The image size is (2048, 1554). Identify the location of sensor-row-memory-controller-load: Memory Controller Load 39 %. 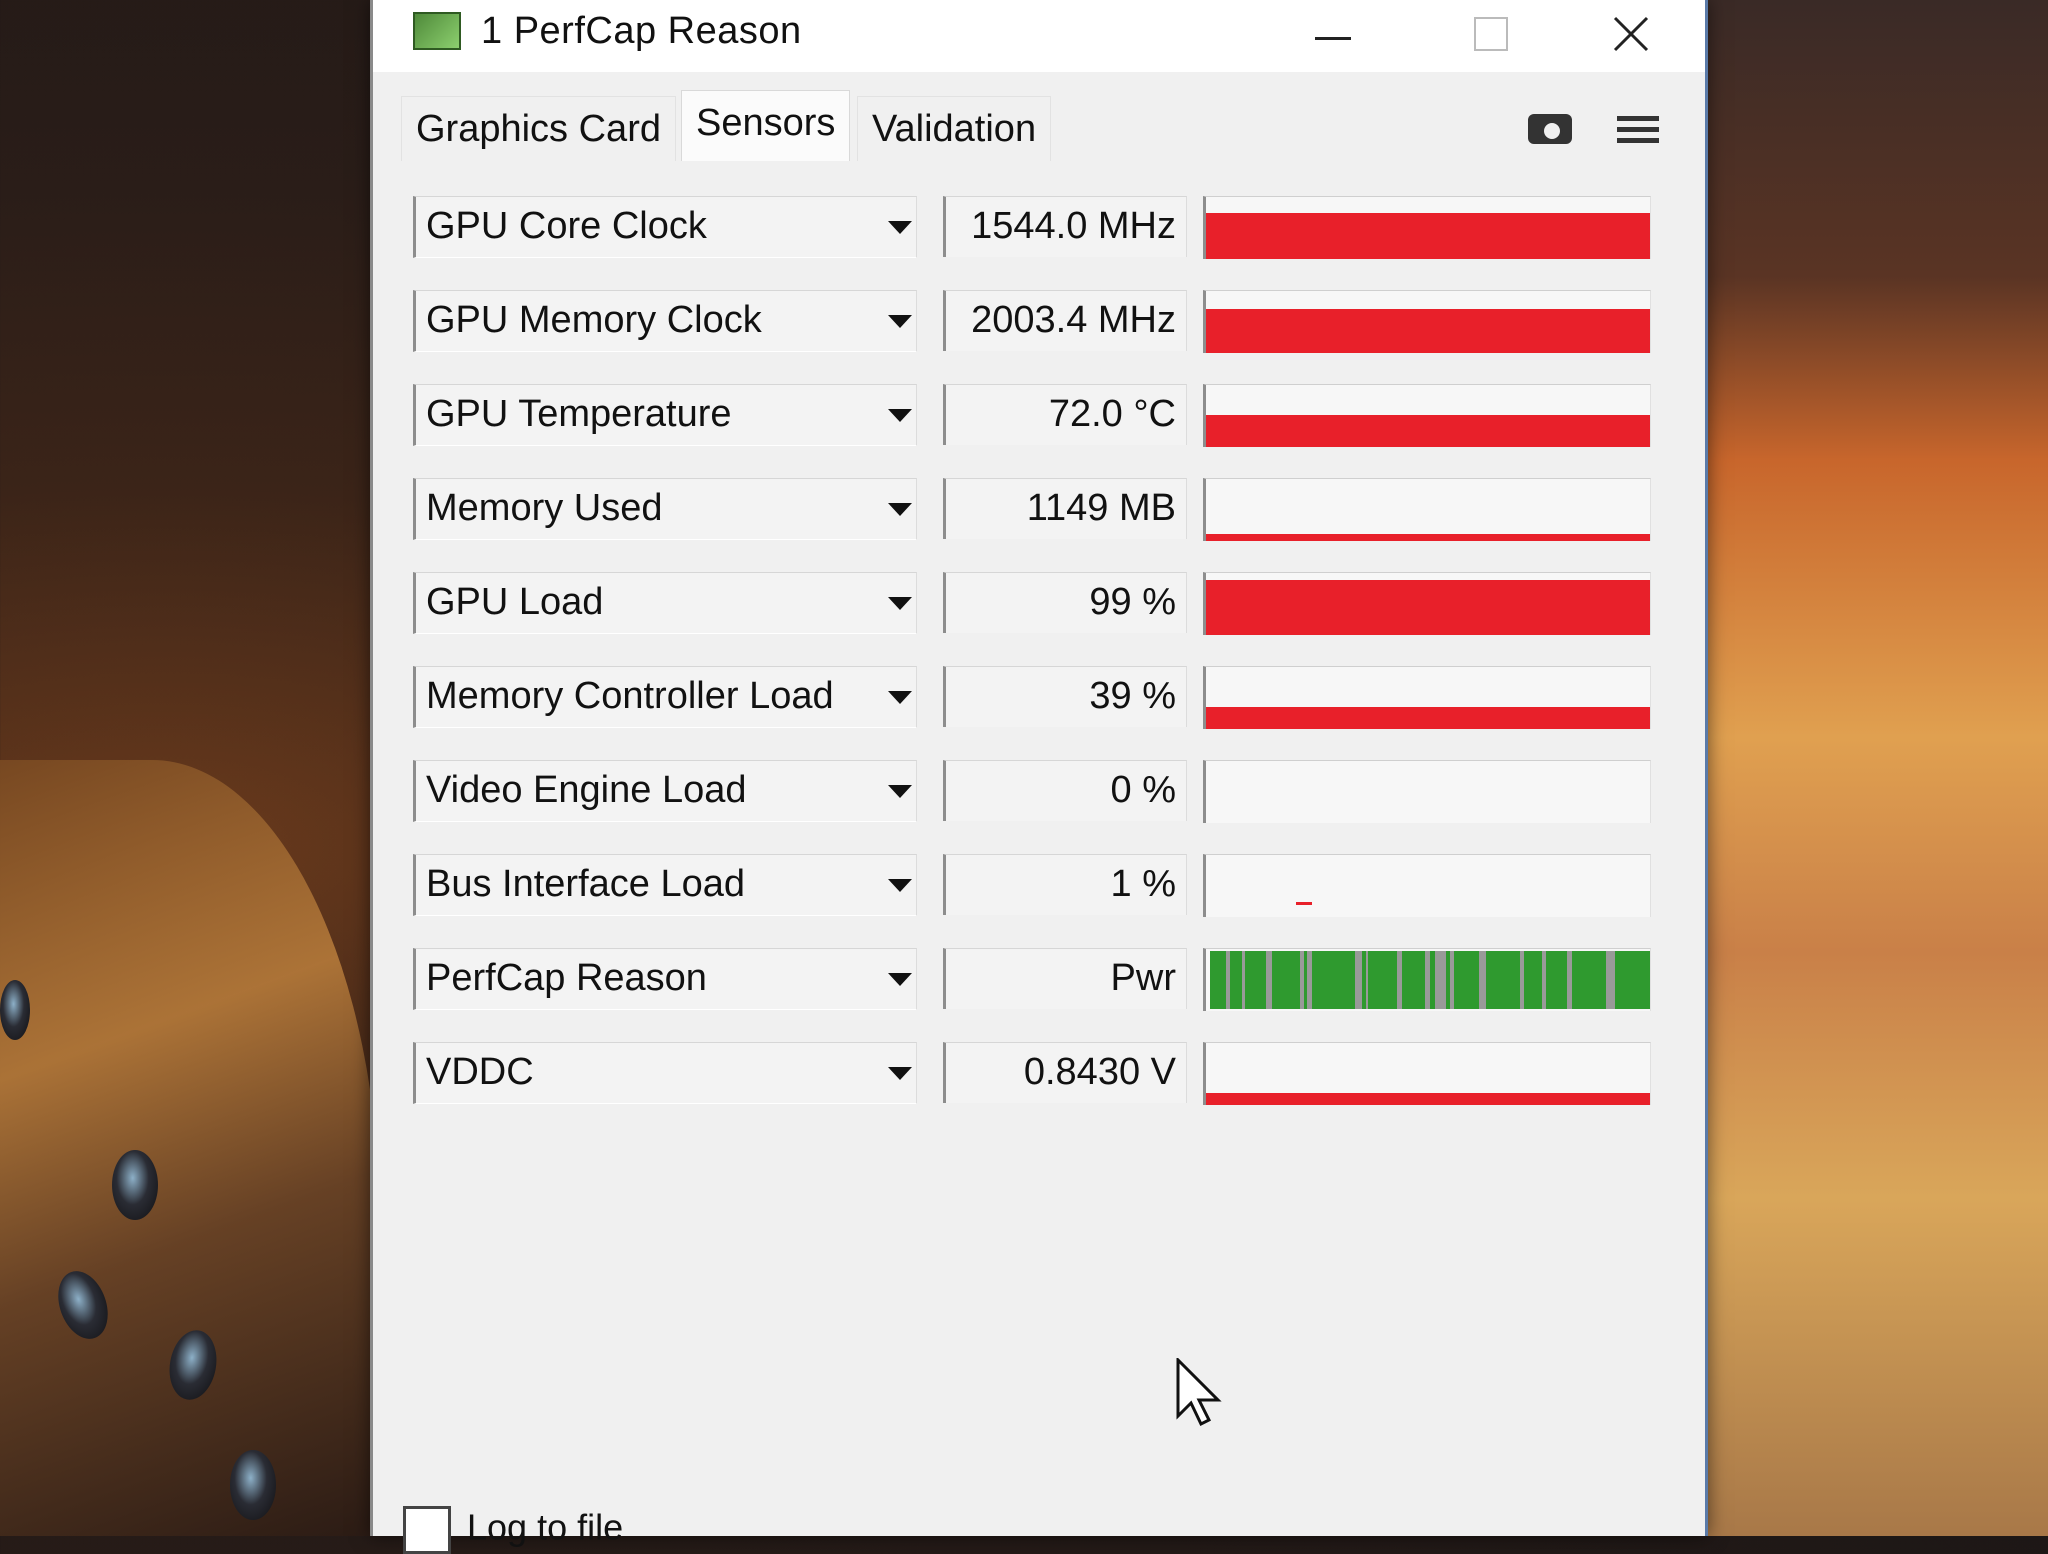
(1053, 702).